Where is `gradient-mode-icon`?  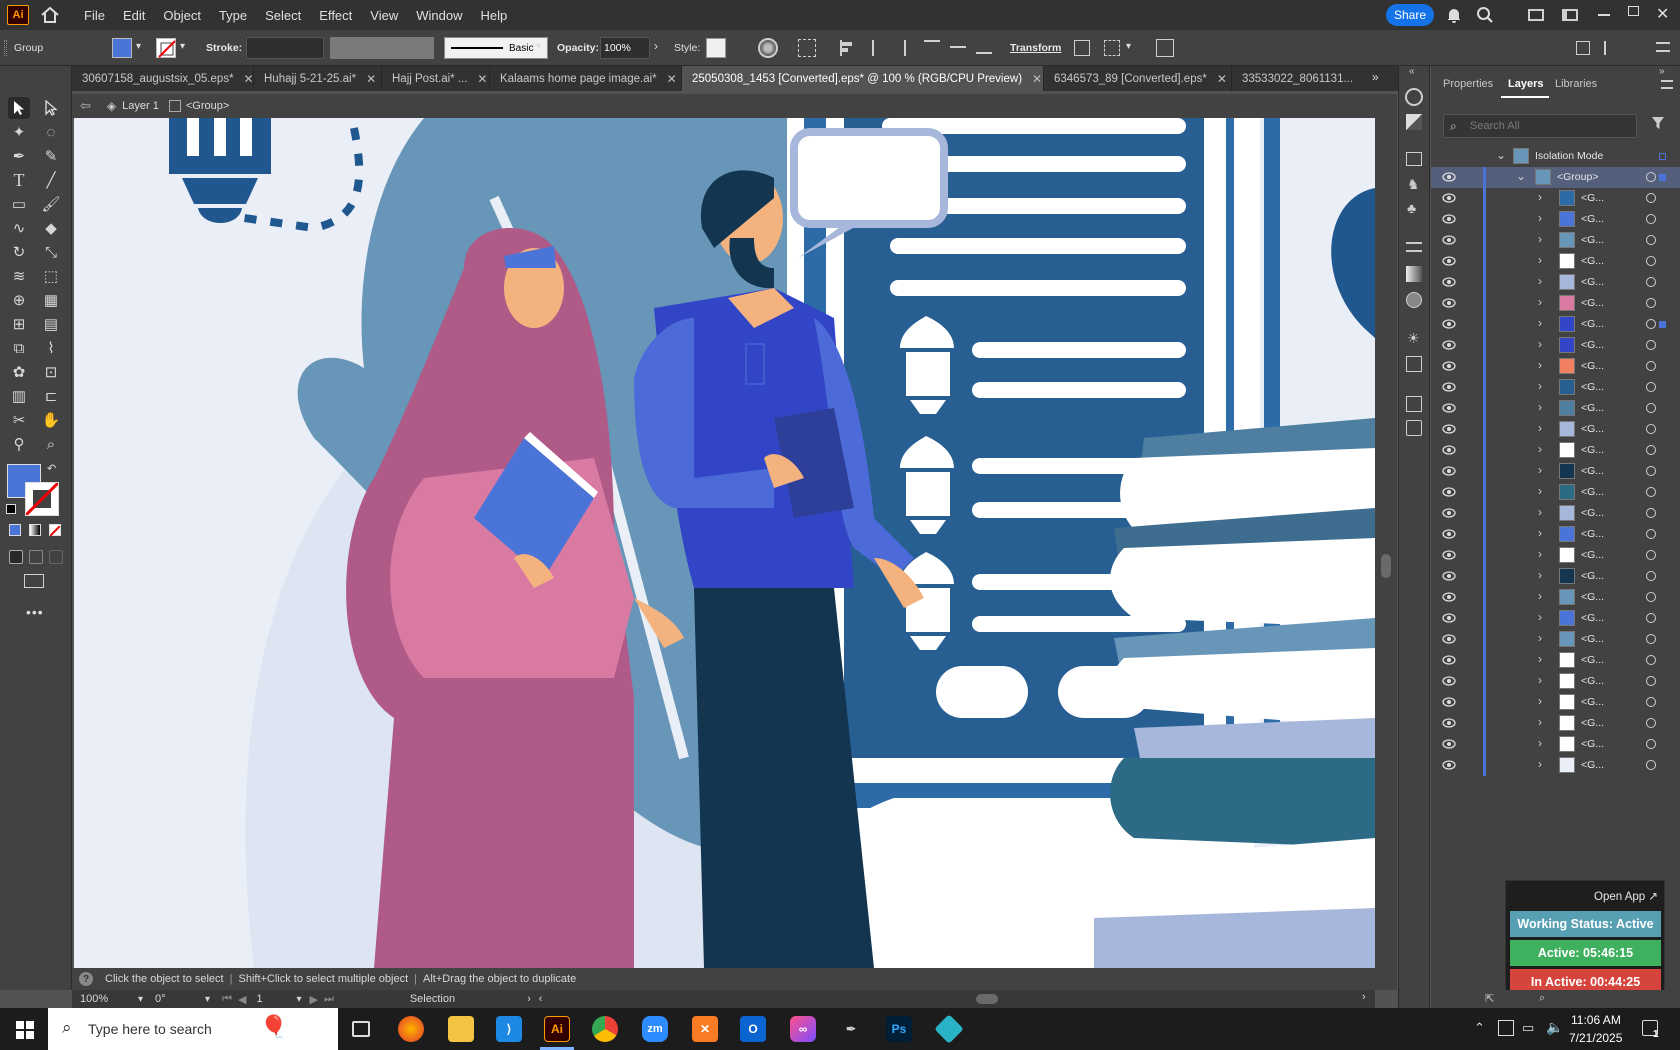 gradient-mode-icon is located at coordinates (35, 530).